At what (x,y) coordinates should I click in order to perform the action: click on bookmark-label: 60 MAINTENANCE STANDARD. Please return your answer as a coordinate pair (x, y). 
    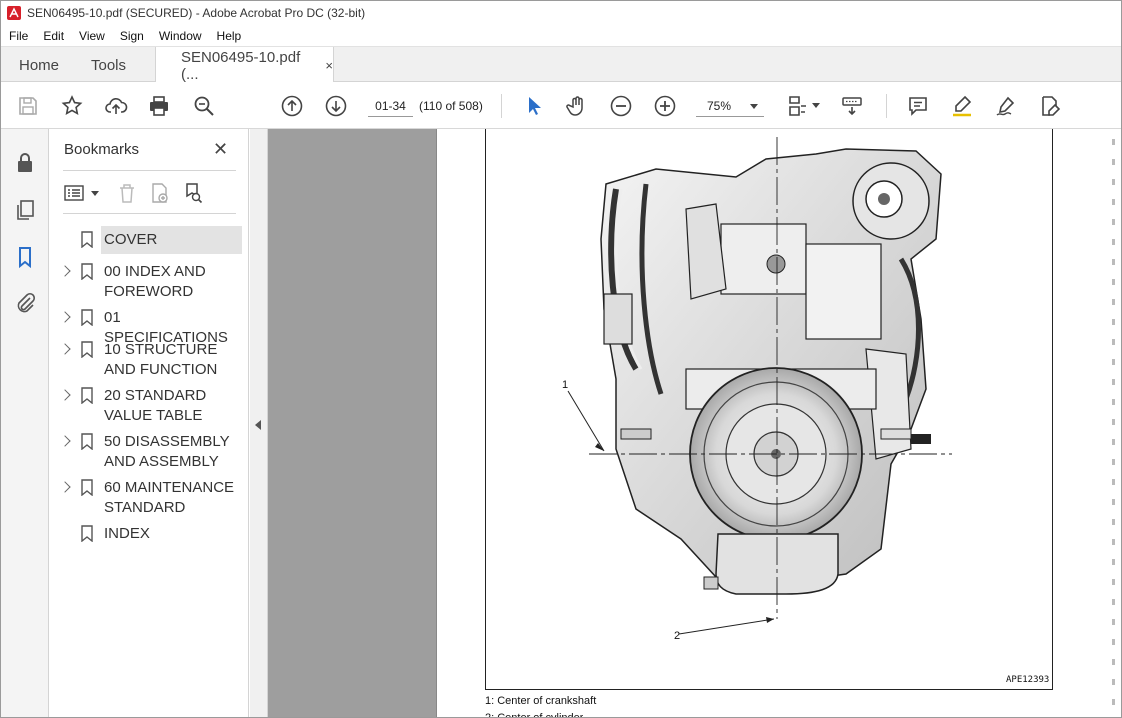
    Looking at the image, I should click on (169, 497).